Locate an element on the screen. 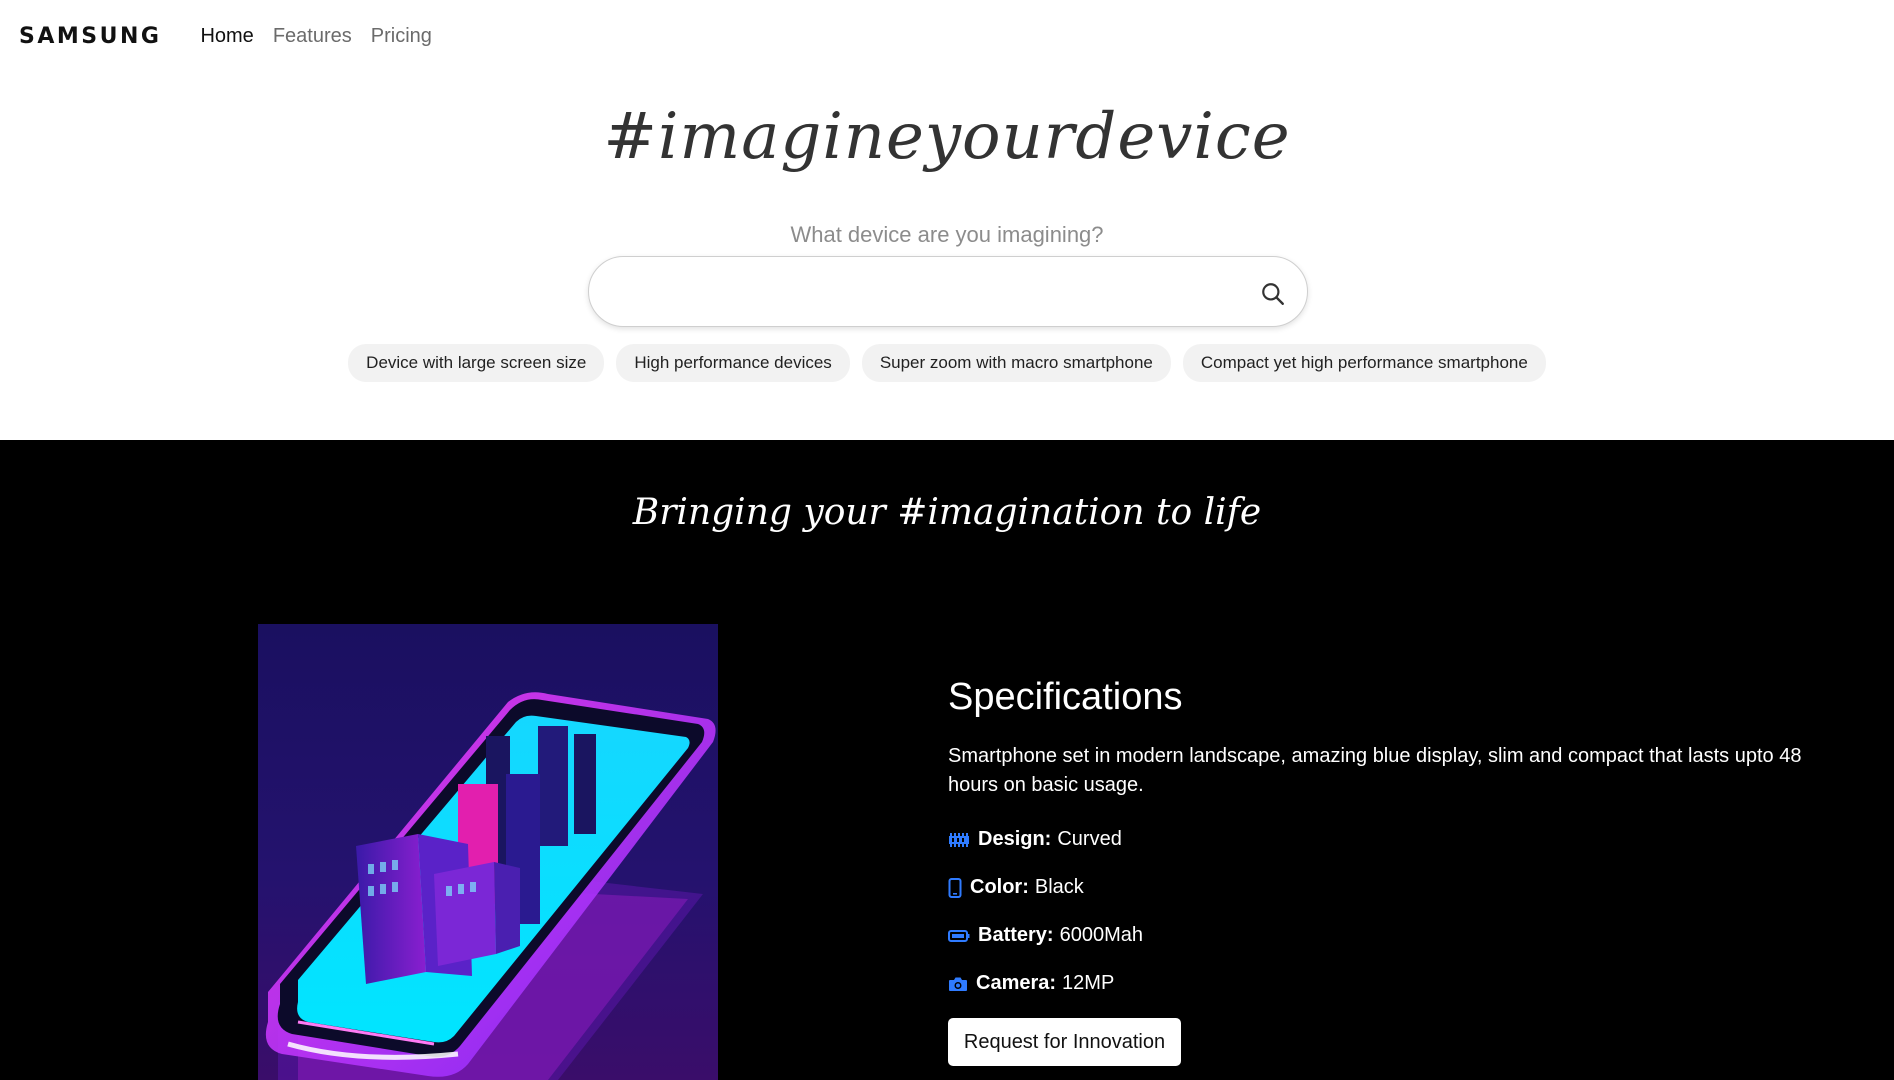  hero-title: #imagineyourdevice is located at coordinates (947, 137).